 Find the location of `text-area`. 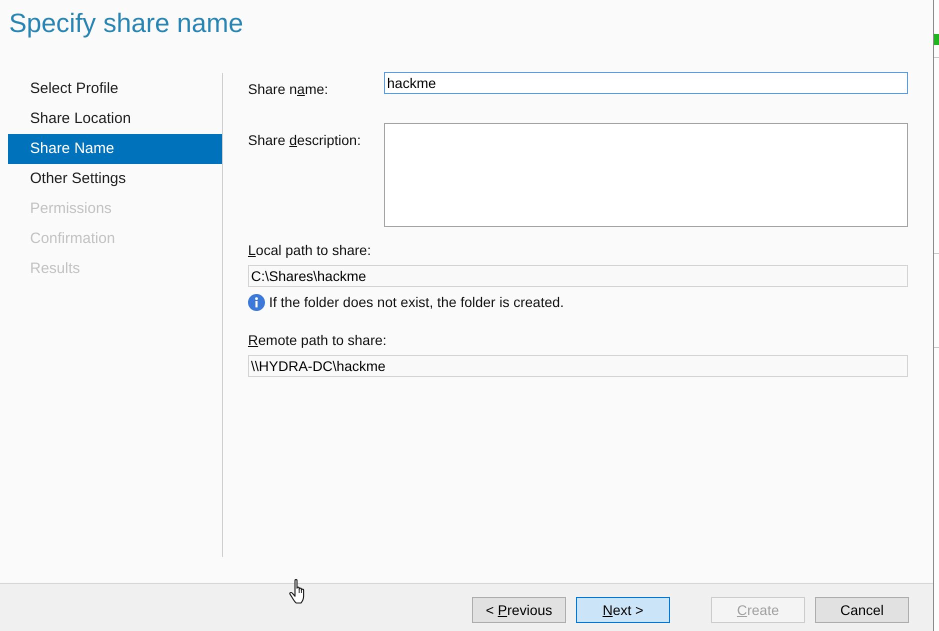

text-area is located at coordinates (646, 175).